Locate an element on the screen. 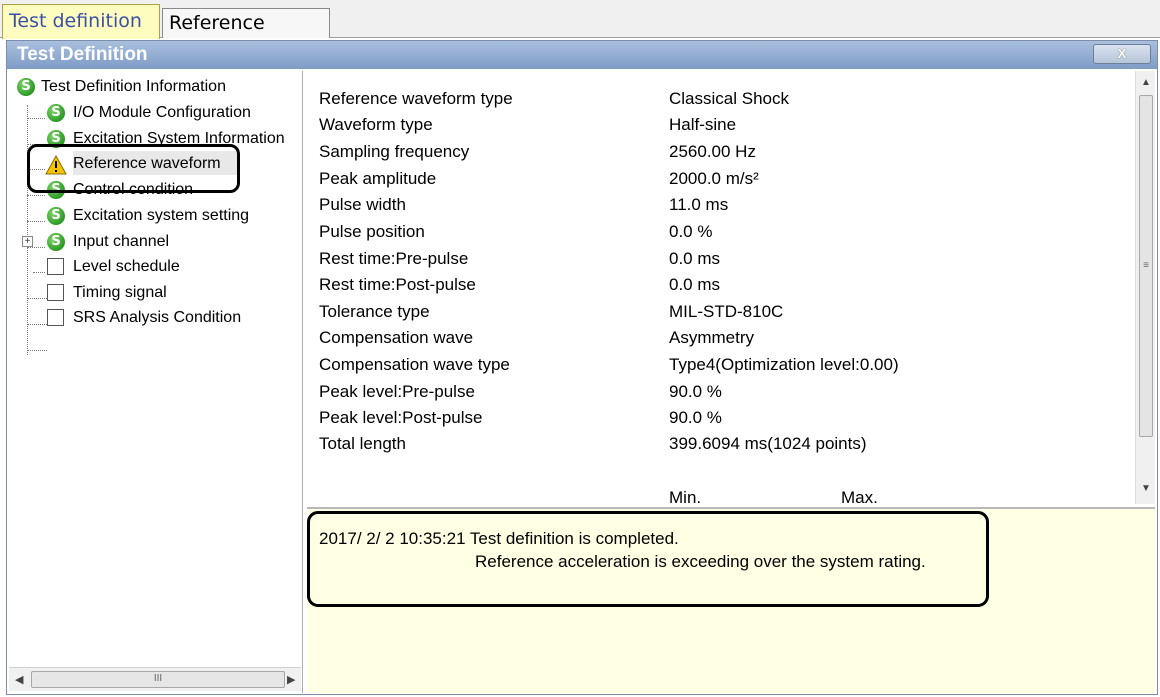  tree-item-input-channel: + S Input channel is located at coordinates (155, 242).